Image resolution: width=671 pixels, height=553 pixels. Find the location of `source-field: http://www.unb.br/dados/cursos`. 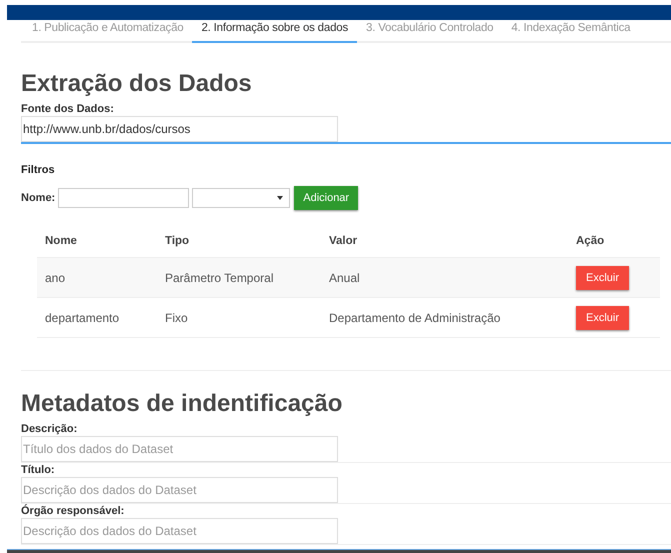

source-field: http://www.unb.br/dados/cursos is located at coordinates (179, 129).